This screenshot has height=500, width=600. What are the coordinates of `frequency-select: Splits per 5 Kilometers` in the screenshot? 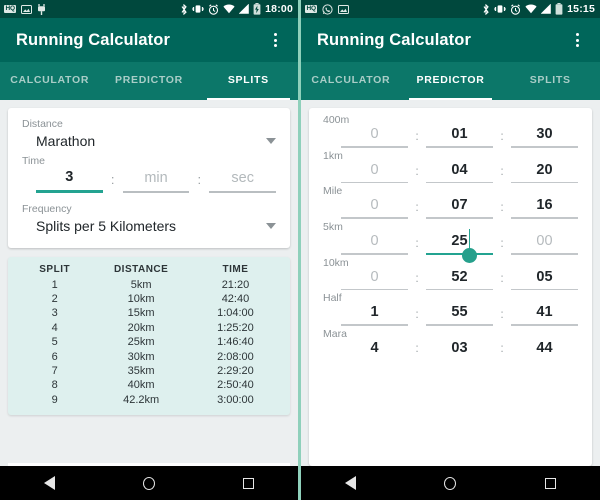 It's located at (149, 225).